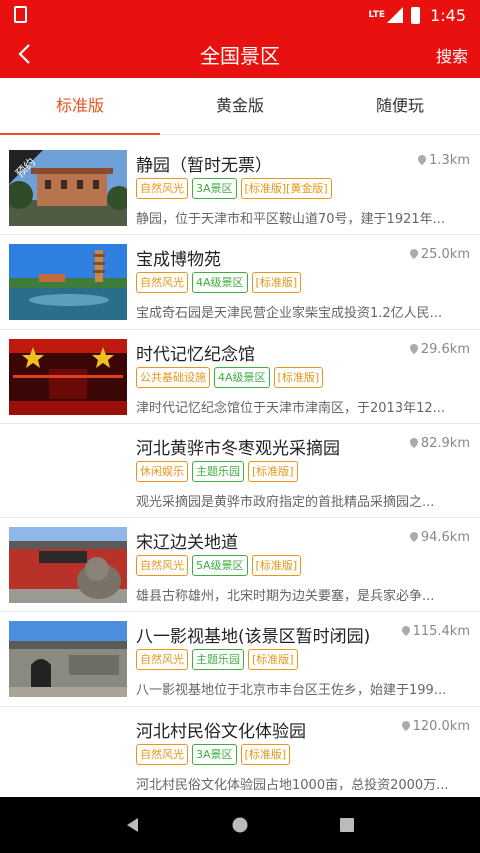  Describe the element at coordinates (162, 471) in the screenshot. I see `tag: 休闲娱乐` at that location.